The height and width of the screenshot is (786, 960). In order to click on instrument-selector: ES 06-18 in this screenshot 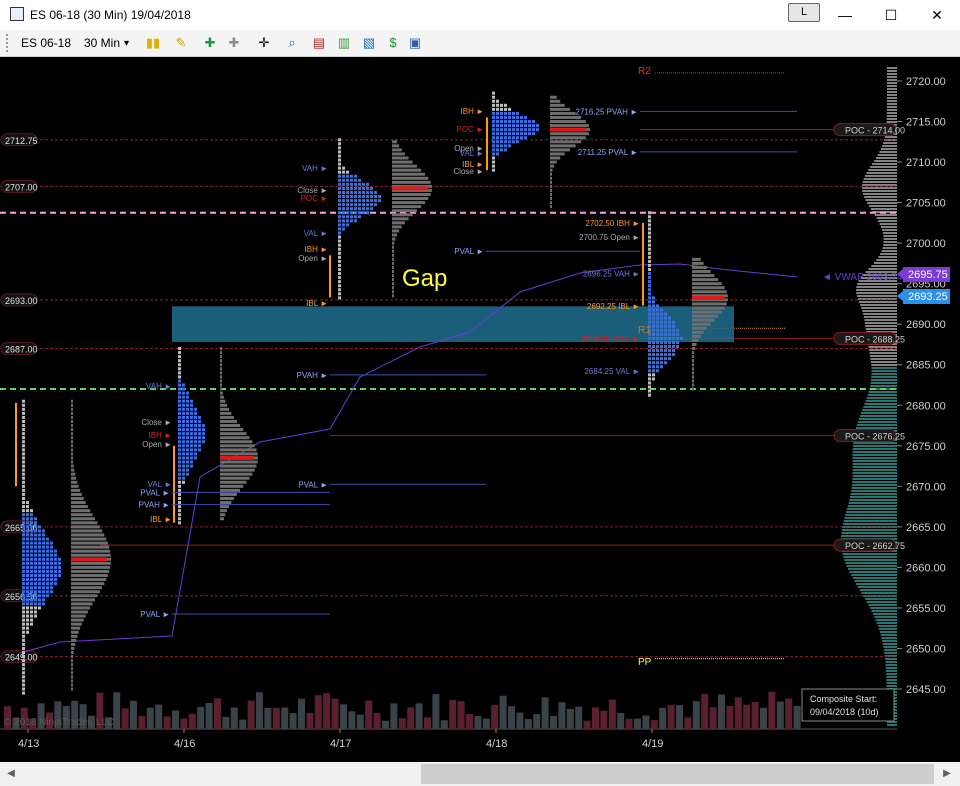, I will do `click(46, 43)`.